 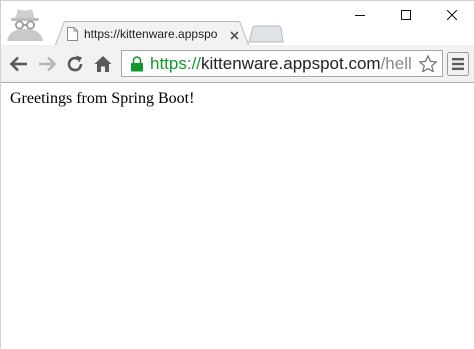 What do you see at coordinates (75, 64) in the screenshot?
I see `reload-icon` at bounding box center [75, 64].